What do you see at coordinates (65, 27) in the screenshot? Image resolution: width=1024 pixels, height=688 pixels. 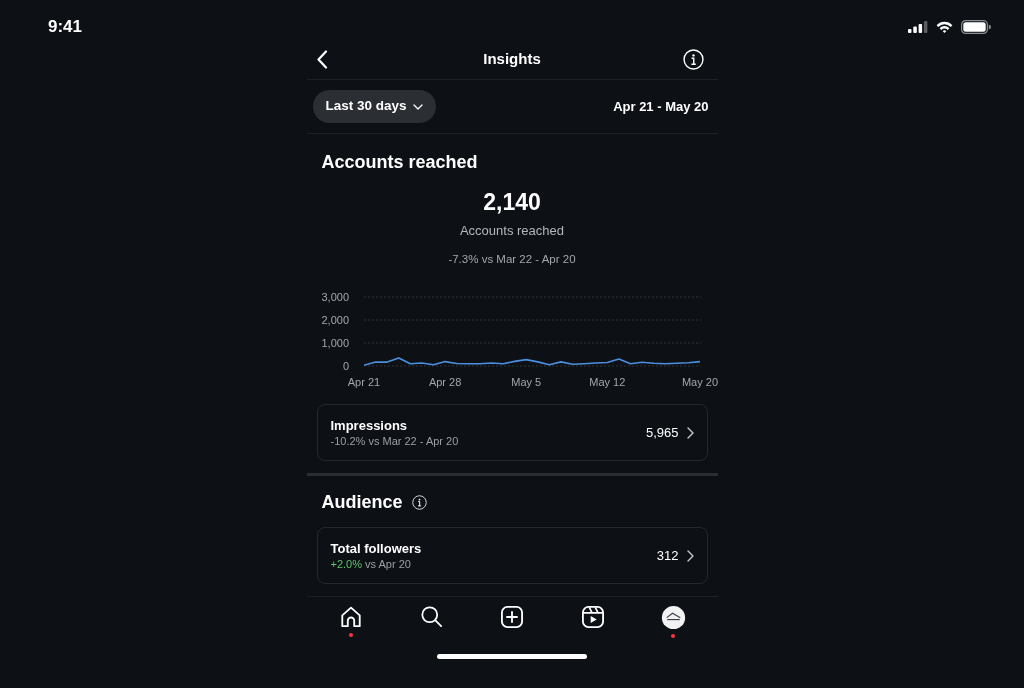 I see `status-time: 9:41` at bounding box center [65, 27].